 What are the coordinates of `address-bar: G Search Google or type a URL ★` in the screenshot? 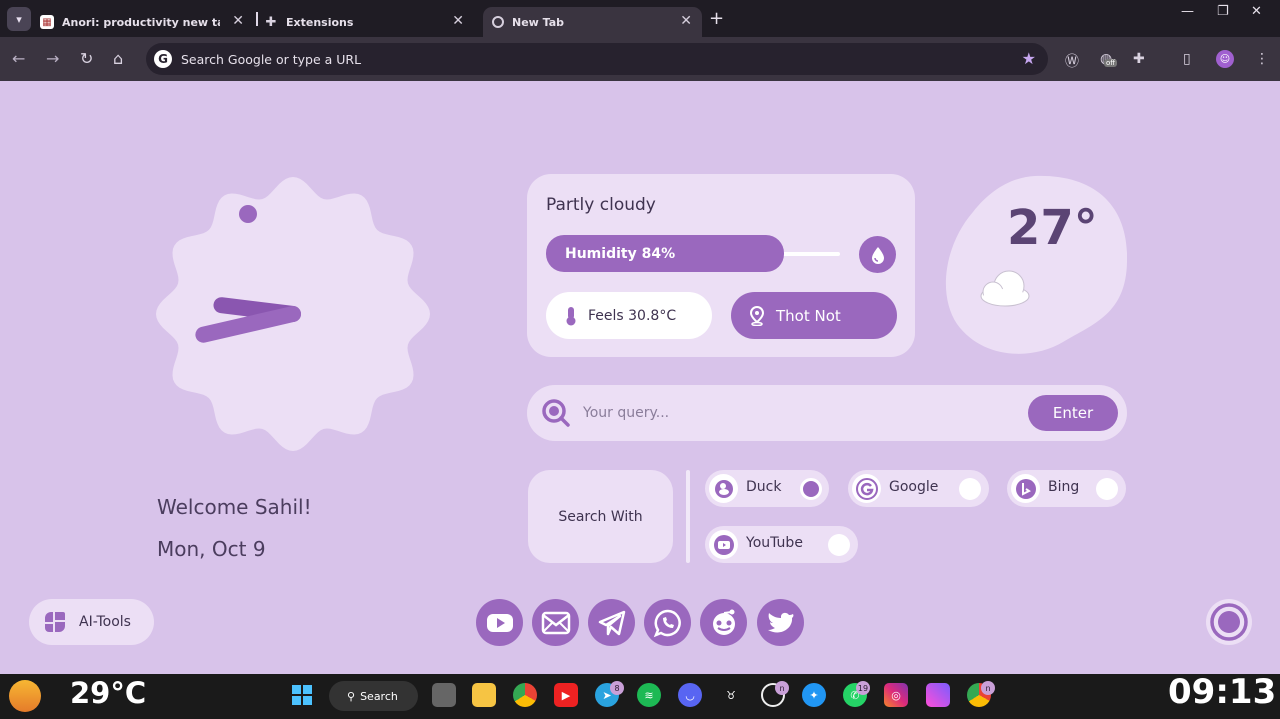 It's located at (597, 59).